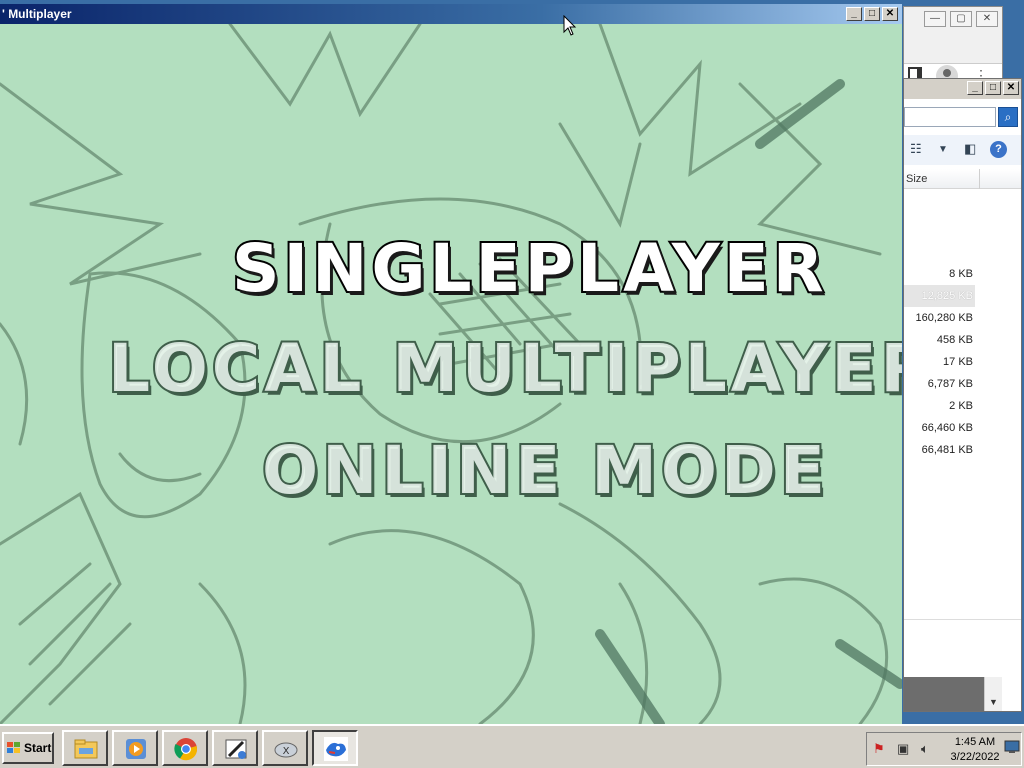 The height and width of the screenshot is (768, 1024). Describe the element at coordinates (993, 88) in the screenshot. I see `explorer-maximize-button: □` at that location.